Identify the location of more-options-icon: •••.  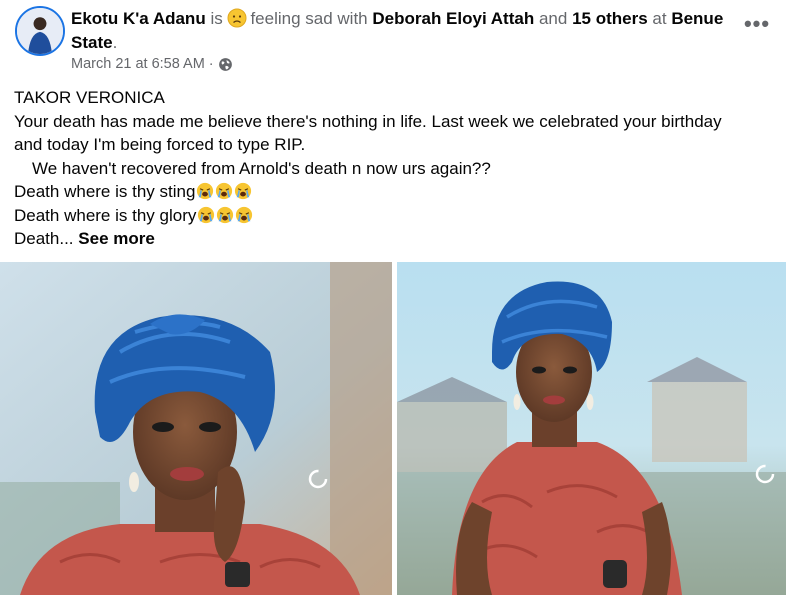
(757, 23).